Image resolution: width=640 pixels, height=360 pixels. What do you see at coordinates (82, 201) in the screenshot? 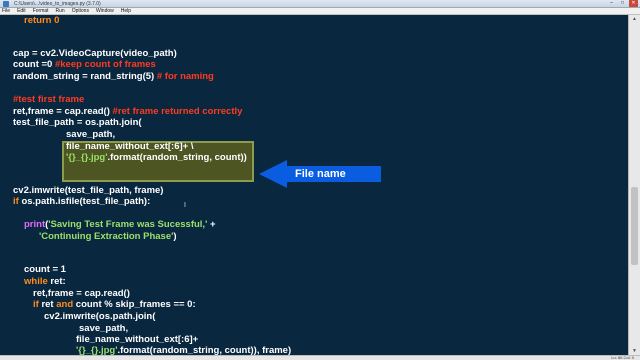
I see `code-line: if os.path.isfile(test_file_path):` at bounding box center [82, 201].